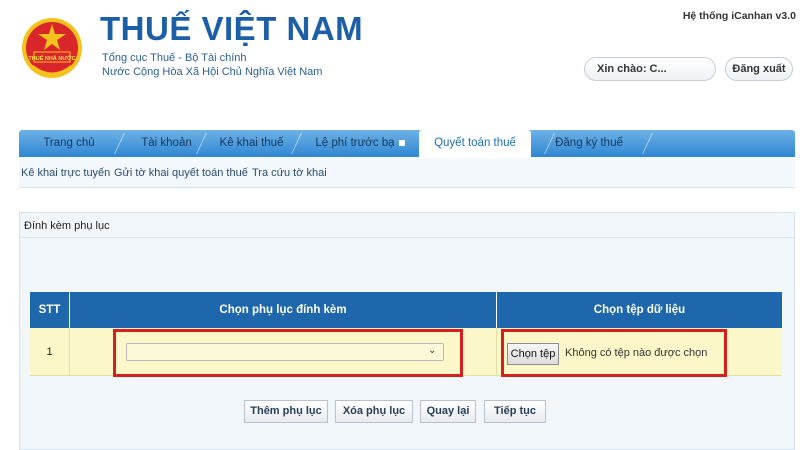 The height and width of the screenshot is (450, 800). What do you see at coordinates (515, 411) in the screenshot?
I see `continue-button: Tiếp tục` at bounding box center [515, 411].